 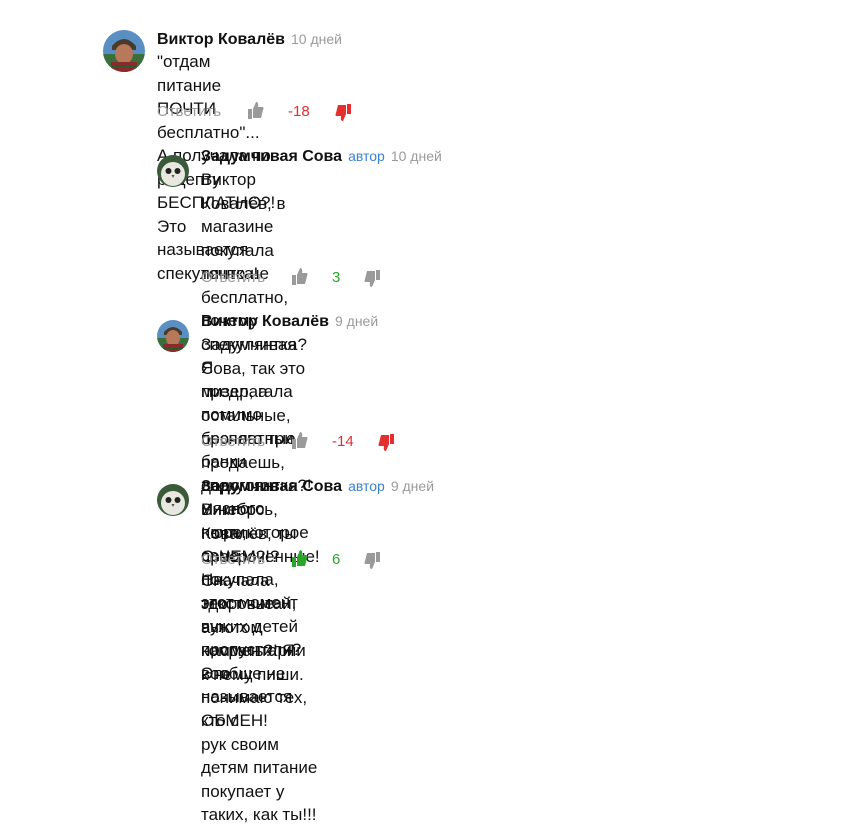 I want to click on rating-score: 3, so click(x=336, y=277).